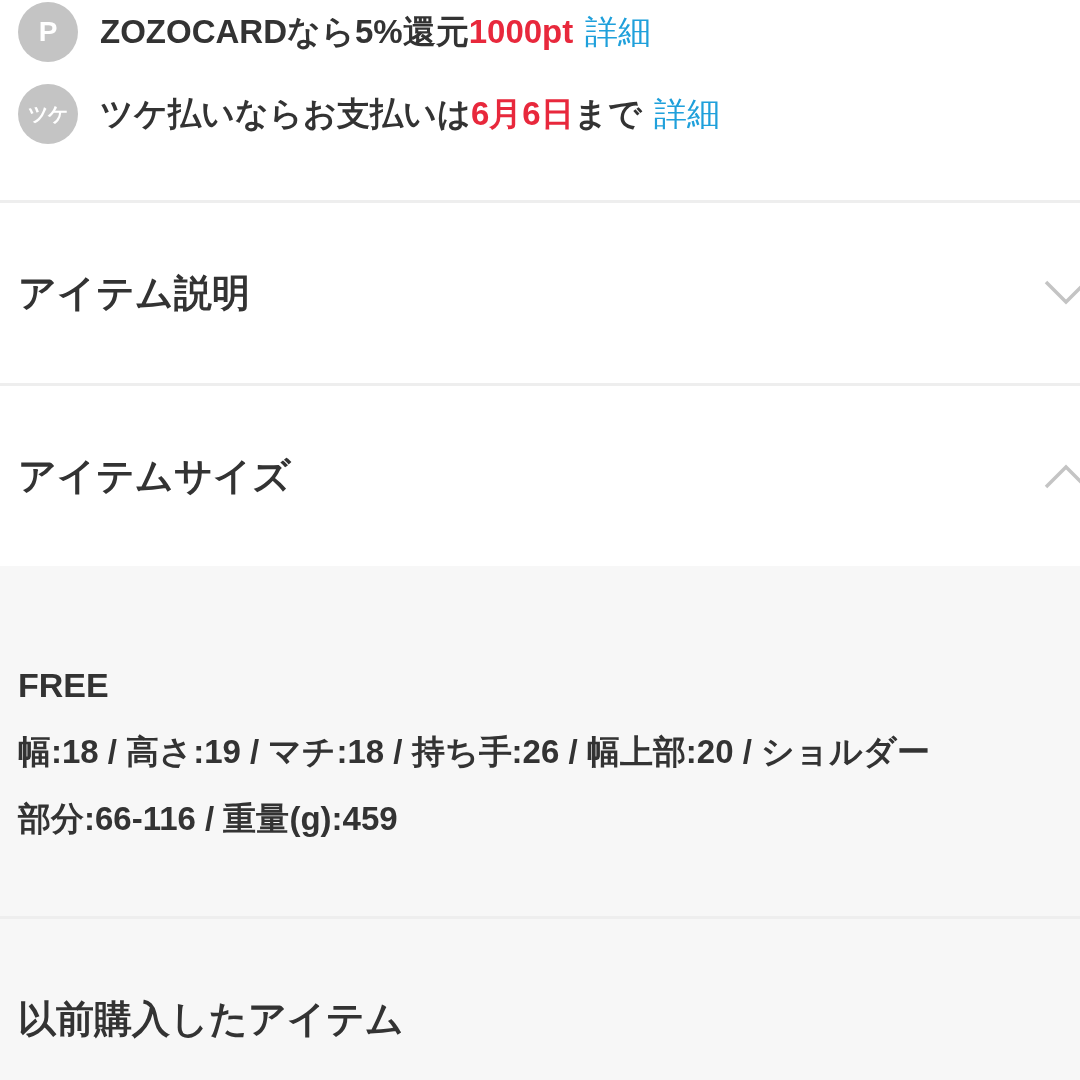 Image resolution: width=1080 pixels, height=1080 pixels. Describe the element at coordinates (64, 685) in the screenshot. I see `size-name: FREE` at that location.